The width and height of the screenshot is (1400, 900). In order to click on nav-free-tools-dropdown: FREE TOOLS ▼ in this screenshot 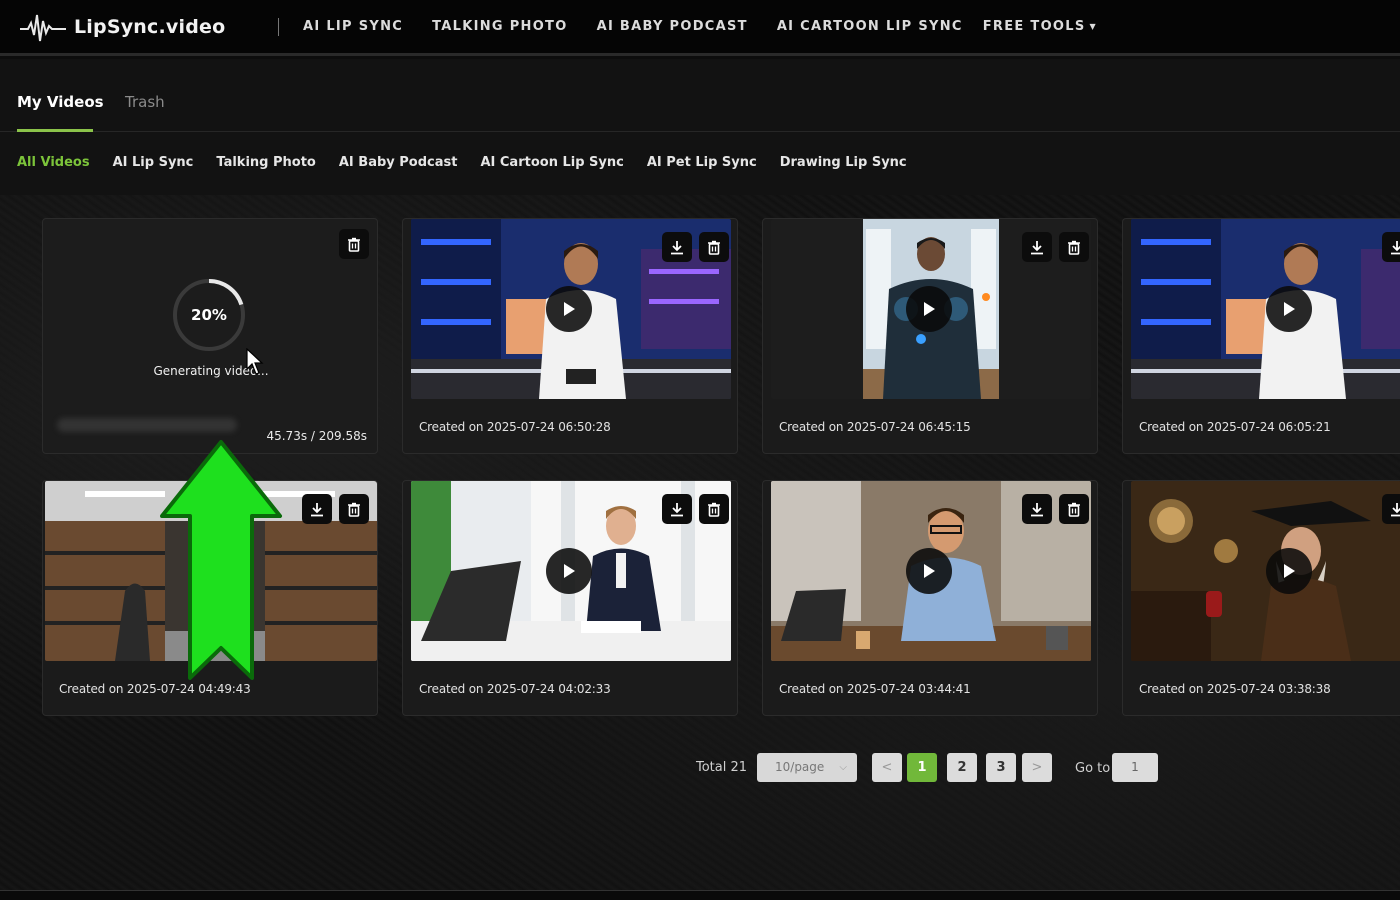, I will do `click(1040, 26)`.